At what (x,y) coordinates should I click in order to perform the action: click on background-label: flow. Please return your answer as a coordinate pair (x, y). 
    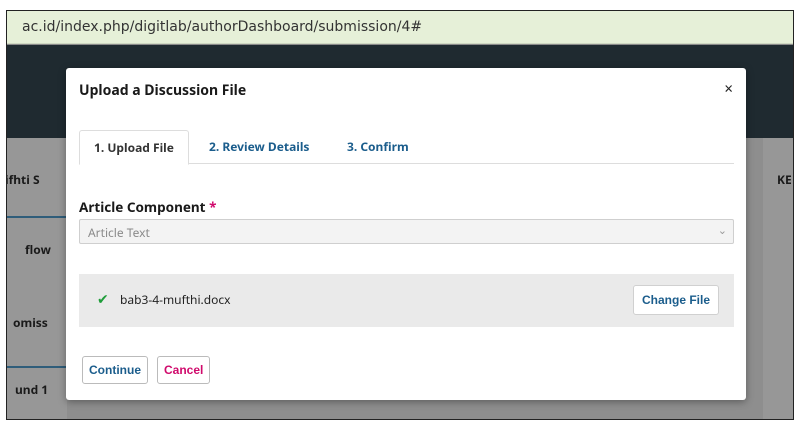
    Looking at the image, I should click on (38, 249).